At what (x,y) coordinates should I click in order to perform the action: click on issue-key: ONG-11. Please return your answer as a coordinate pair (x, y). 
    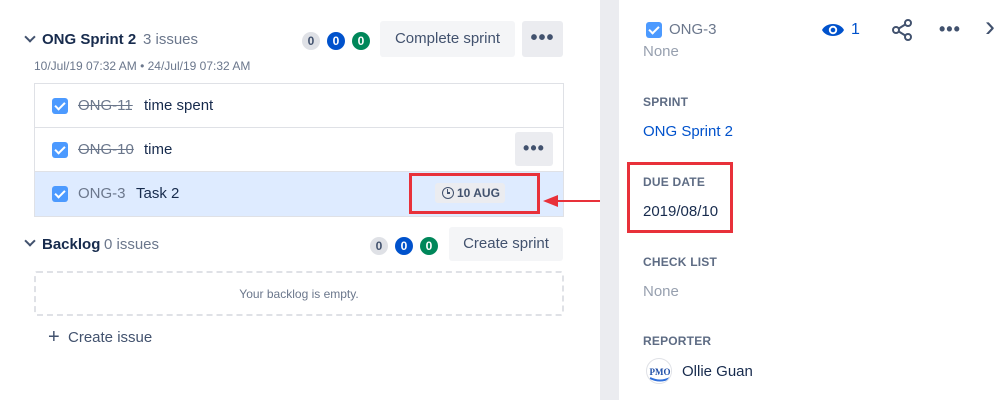
    Looking at the image, I should click on (105, 105).